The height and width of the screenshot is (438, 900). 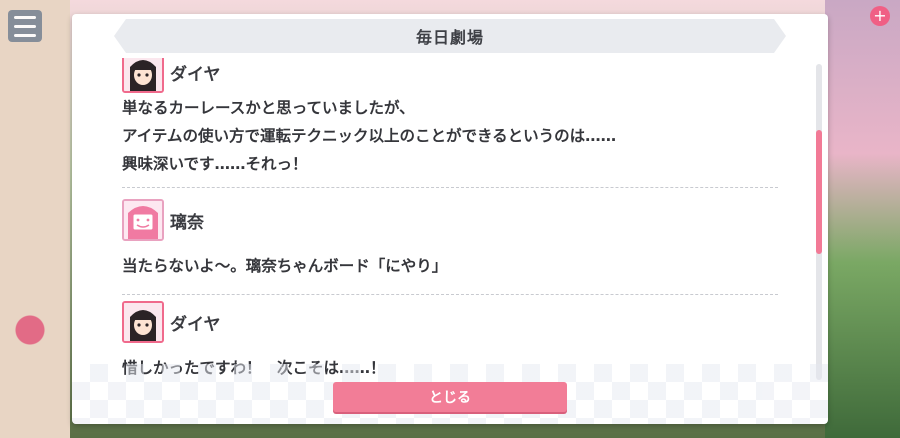 What do you see at coordinates (450, 397) in the screenshot?
I see `close-button: とじる` at bounding box center [450, 397].